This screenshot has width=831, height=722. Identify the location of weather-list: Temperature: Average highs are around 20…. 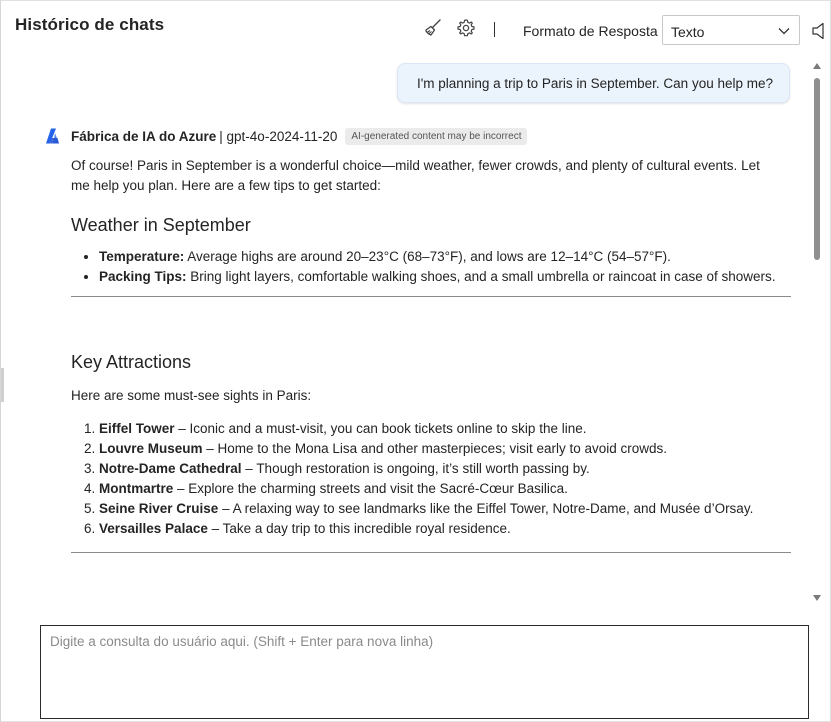
(431, 267).